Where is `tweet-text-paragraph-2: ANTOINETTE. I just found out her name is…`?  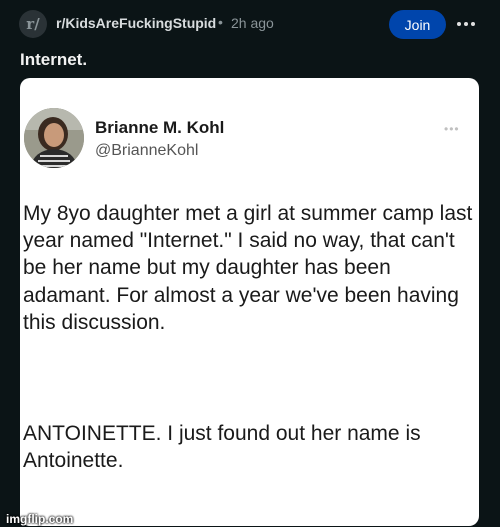 tweet-text-paragraph-2: ANTOINETTE. I just found out her name is… is located at coordinates (222, 447).